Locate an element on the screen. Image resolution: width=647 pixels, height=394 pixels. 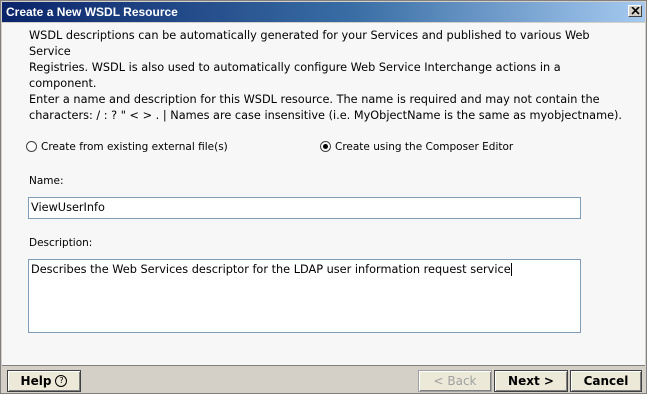
radio-create-from-external: Create from existing external file(s) is located at coordinates (127, 146).